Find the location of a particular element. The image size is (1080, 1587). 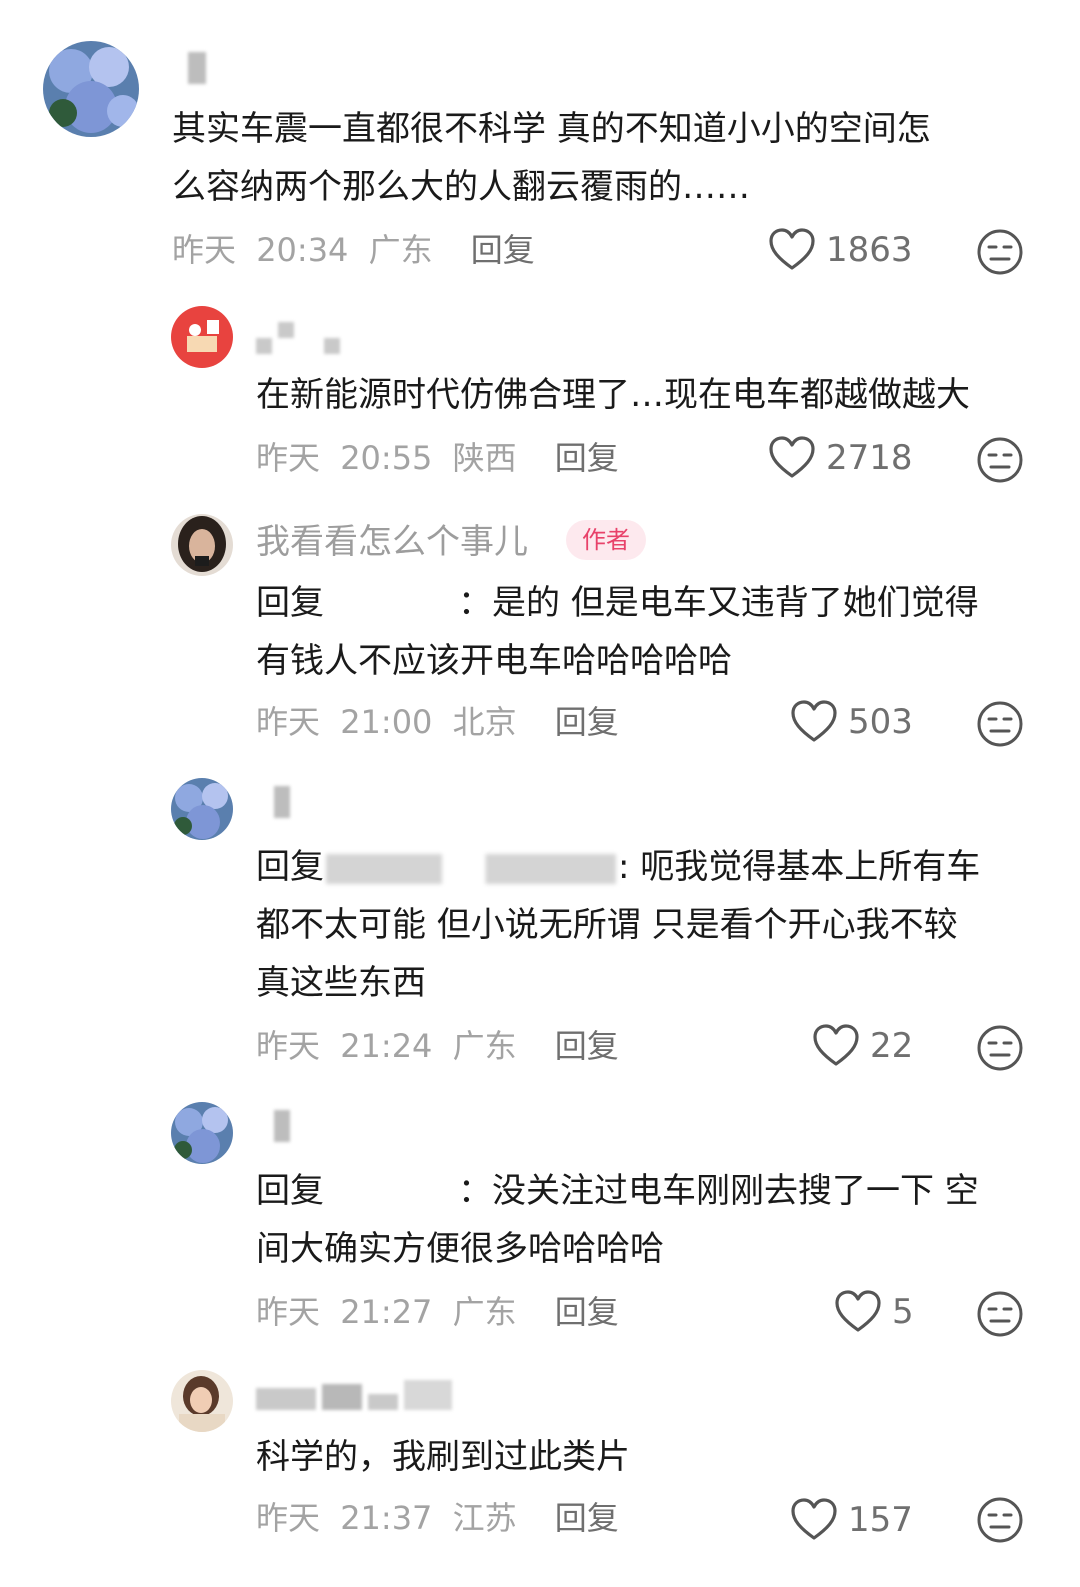

like-button: 22 is located at coordinates (862, 1046).